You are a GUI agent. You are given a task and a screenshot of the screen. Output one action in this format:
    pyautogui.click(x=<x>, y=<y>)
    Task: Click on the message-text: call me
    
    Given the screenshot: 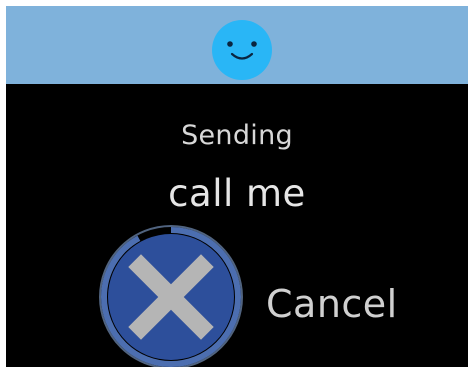 What is the action you would take?
    pyautogui.click(x=237, y=193)
    